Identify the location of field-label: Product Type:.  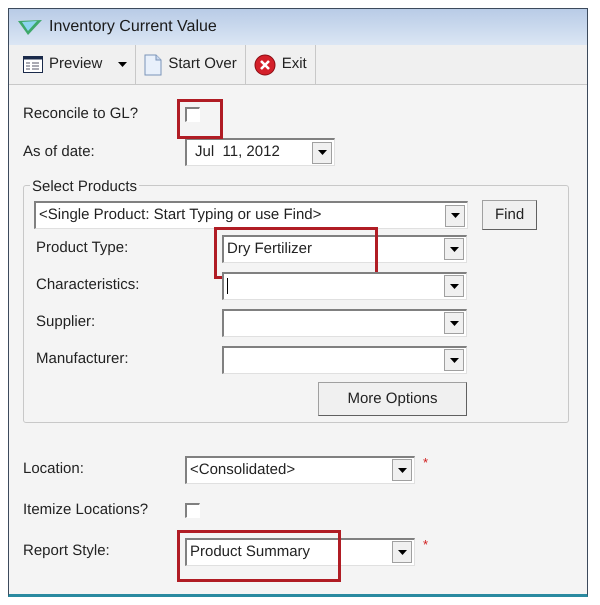
(82, 248).